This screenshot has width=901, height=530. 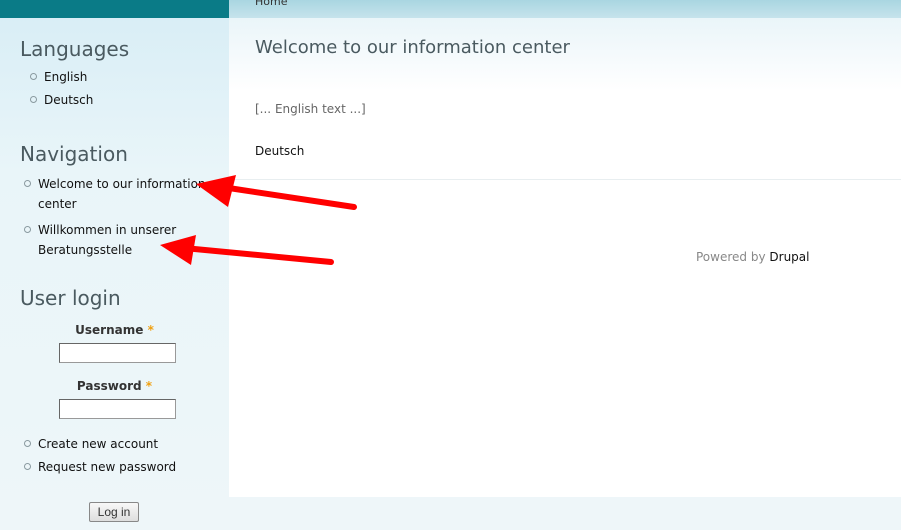 What do you see at coordinates (122, 184) in the screenshot?
I see `nav-link-welcome-line1: Welcome to our information` at bounding box center [122, 184].